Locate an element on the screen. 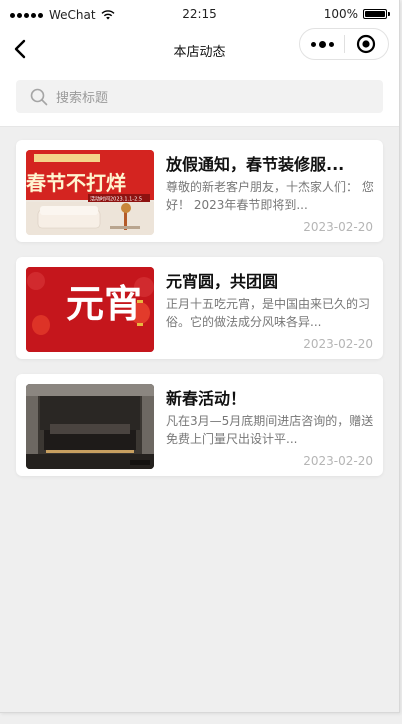 This screenshot has width=402, height=724. target-icon is located at coordinates (366, 44).